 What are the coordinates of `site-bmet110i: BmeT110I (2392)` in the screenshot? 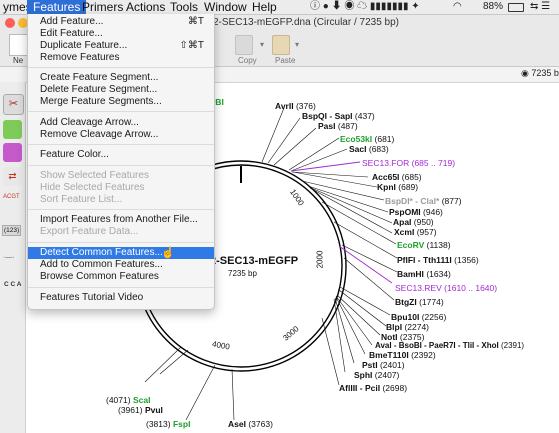 It's located at (402, 355).